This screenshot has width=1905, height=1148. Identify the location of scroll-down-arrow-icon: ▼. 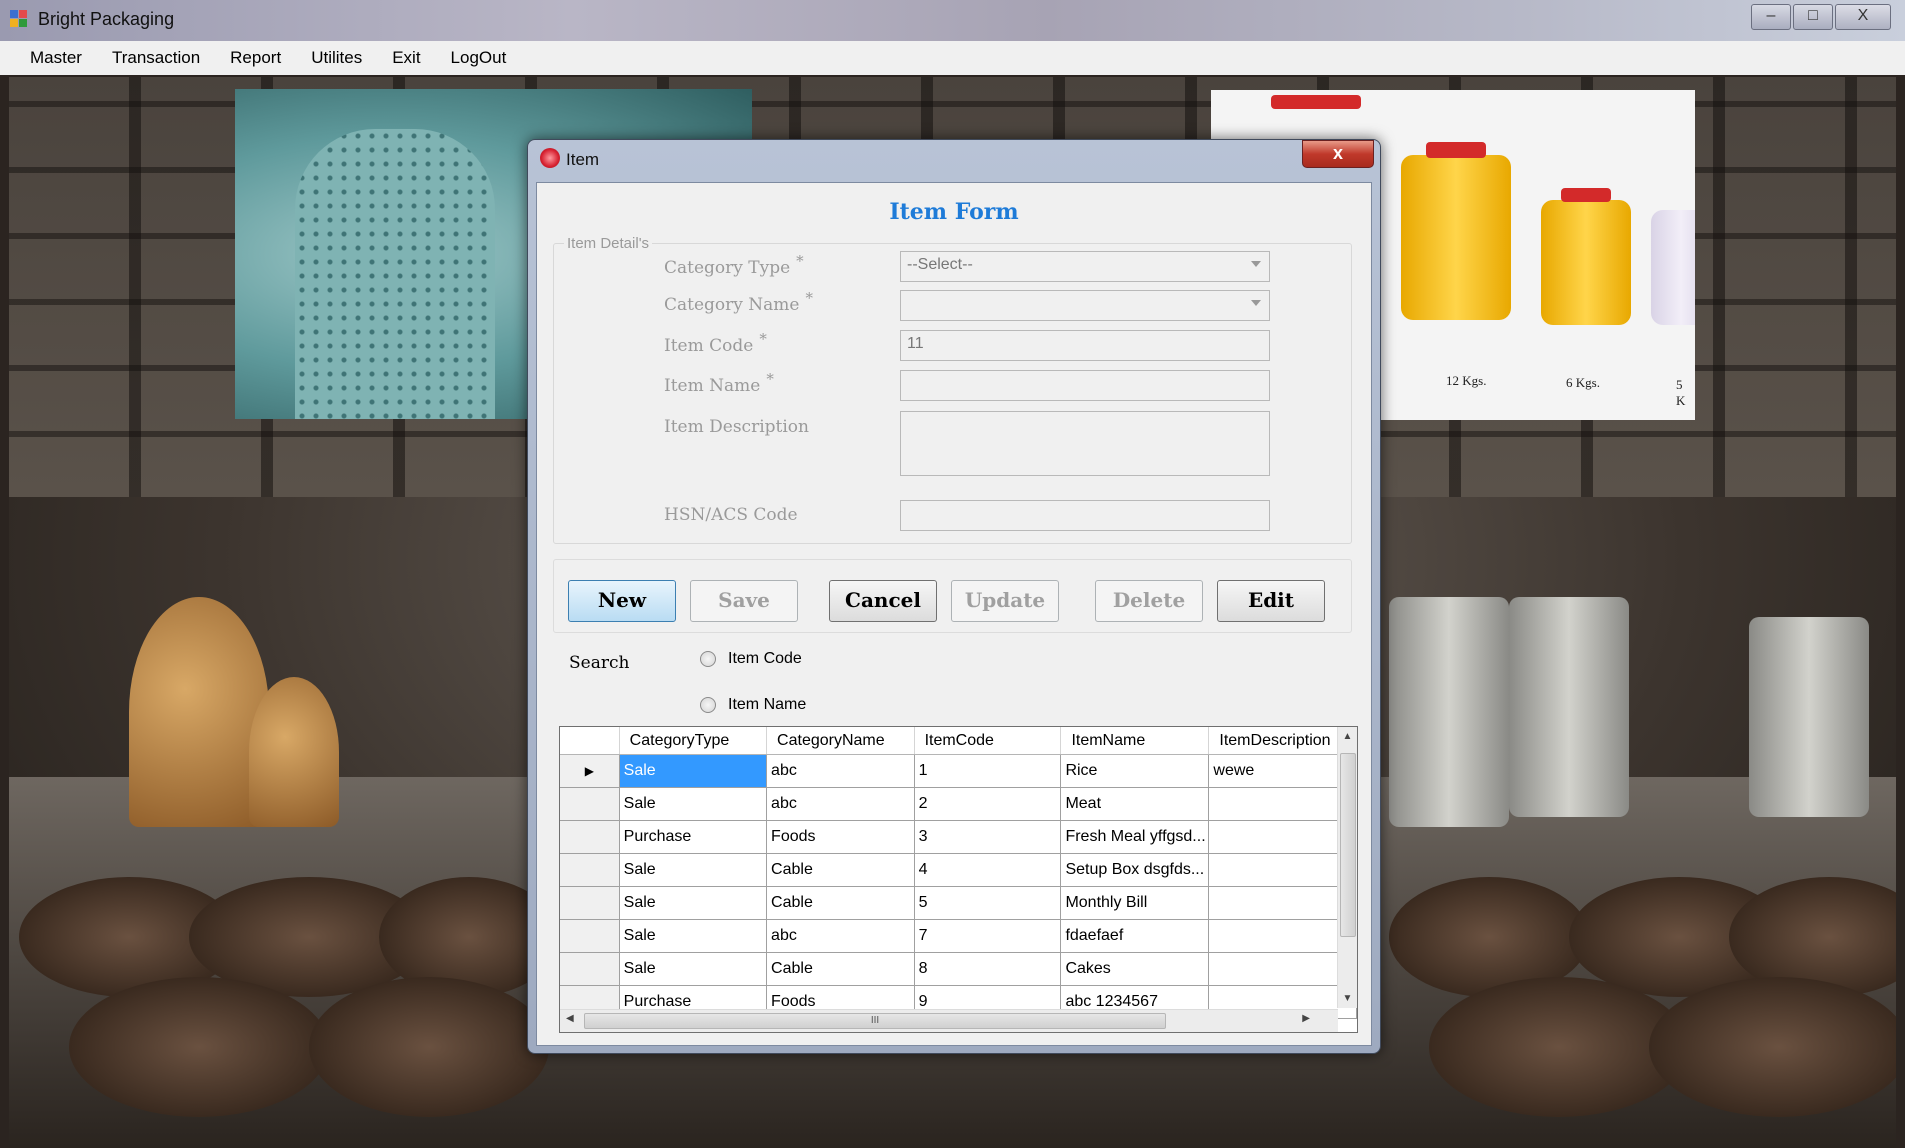
(1347, 998).